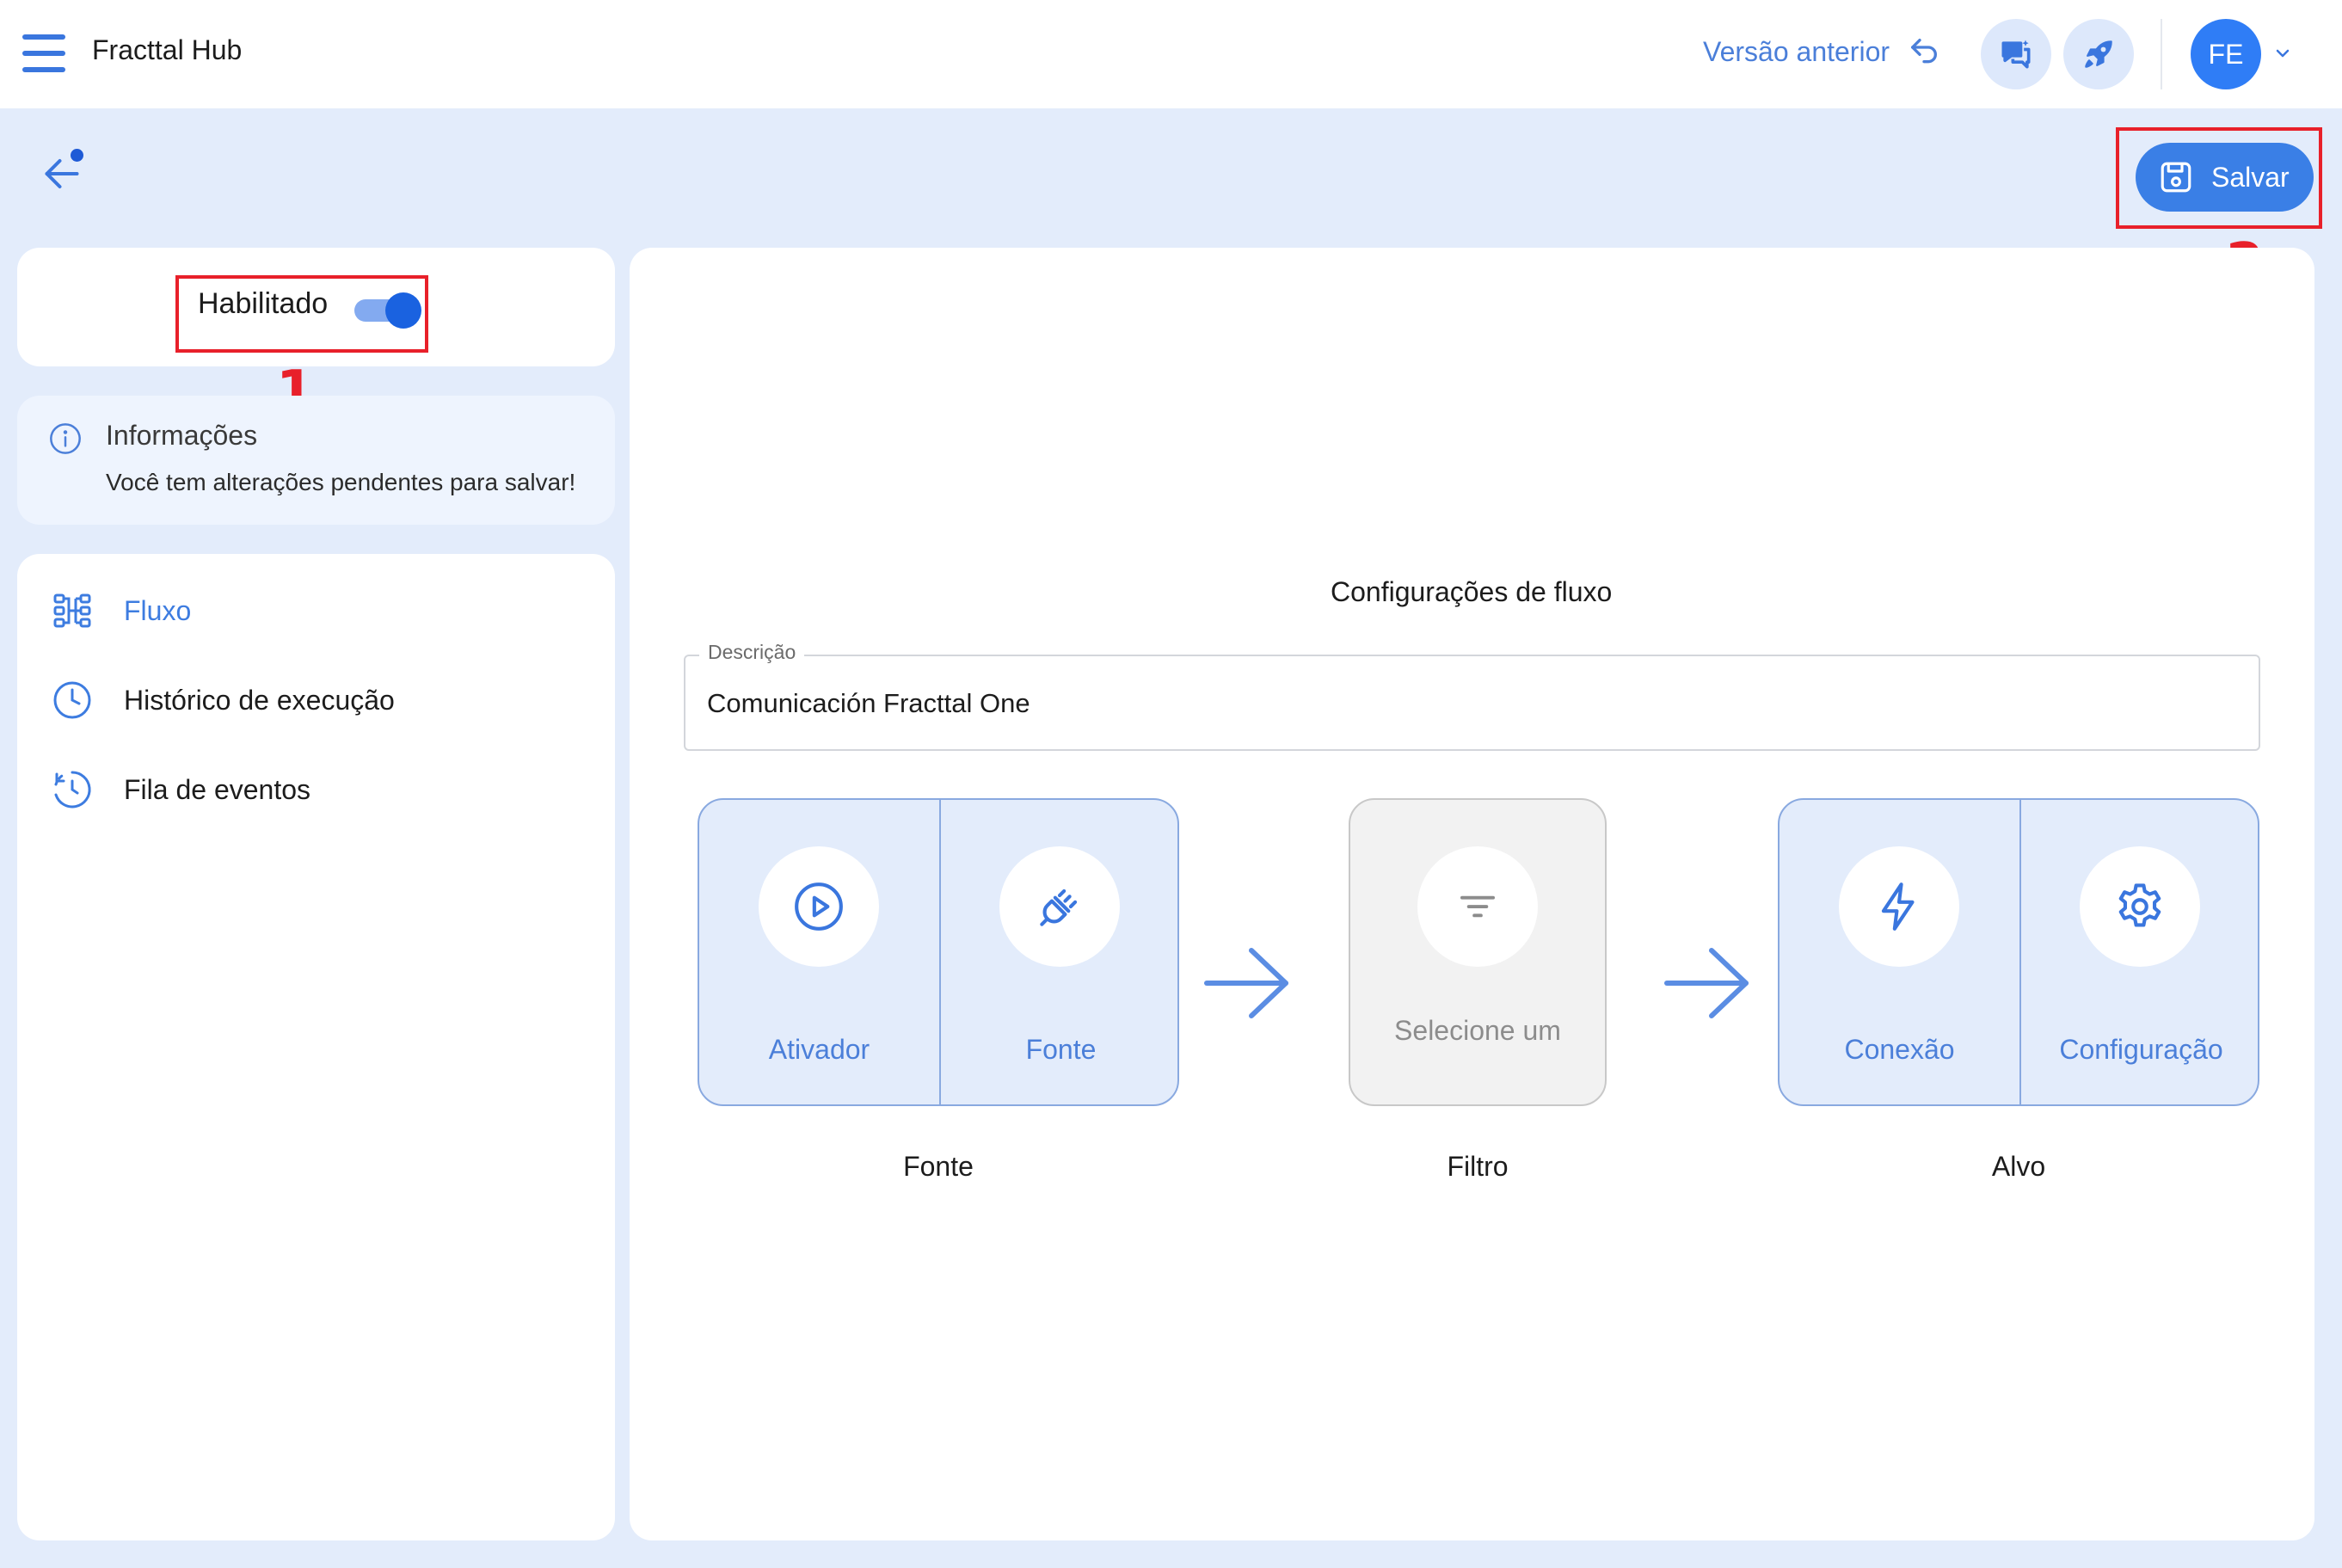  Describe the element at coordinates (217, 789) in the screenshot. I see `sidebar-item-label: Fila de eventos` at that location.